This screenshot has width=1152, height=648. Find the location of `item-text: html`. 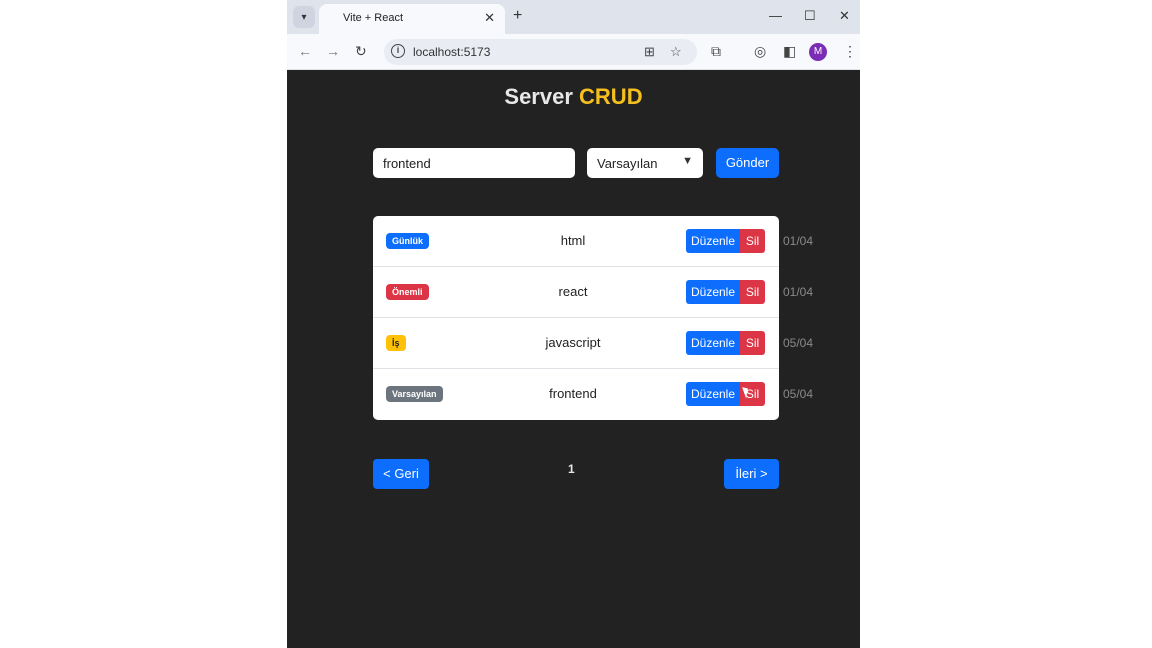

item-text: html is located at coordinates (573, 240).